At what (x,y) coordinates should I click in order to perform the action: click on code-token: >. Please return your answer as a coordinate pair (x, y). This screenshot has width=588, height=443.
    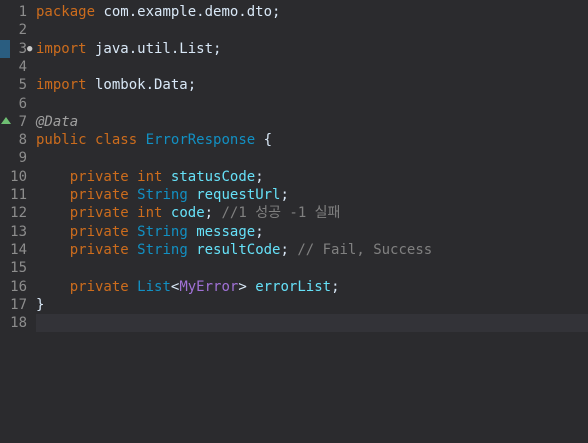
    Looking at the image, I should click on (247, 286).